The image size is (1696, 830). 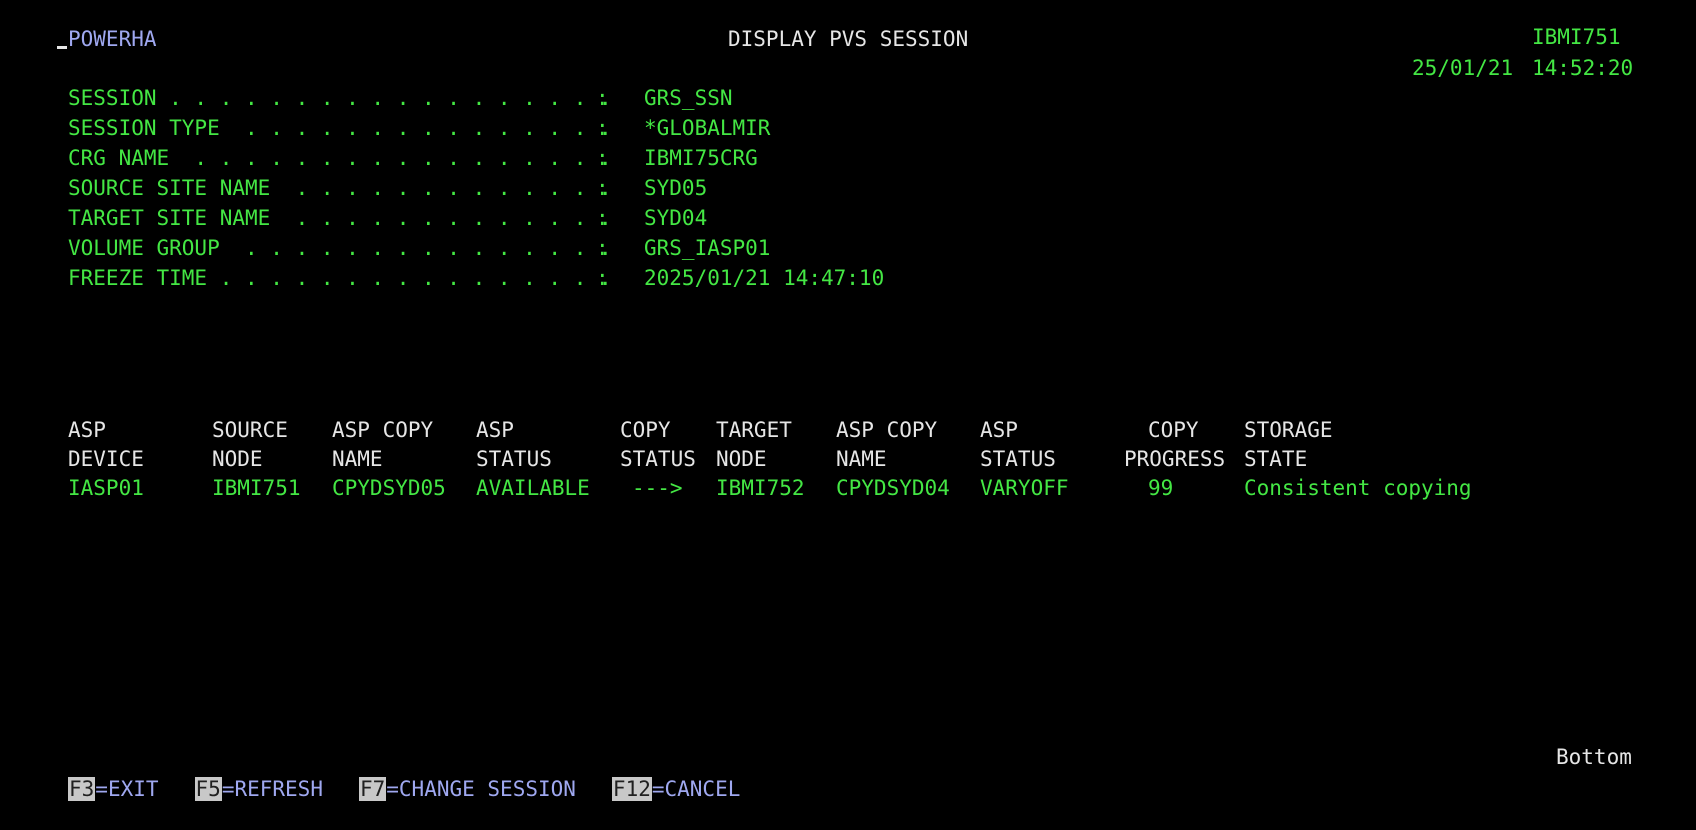 I want to click on cell-copy-status: --->, so click(x=657, y=488).